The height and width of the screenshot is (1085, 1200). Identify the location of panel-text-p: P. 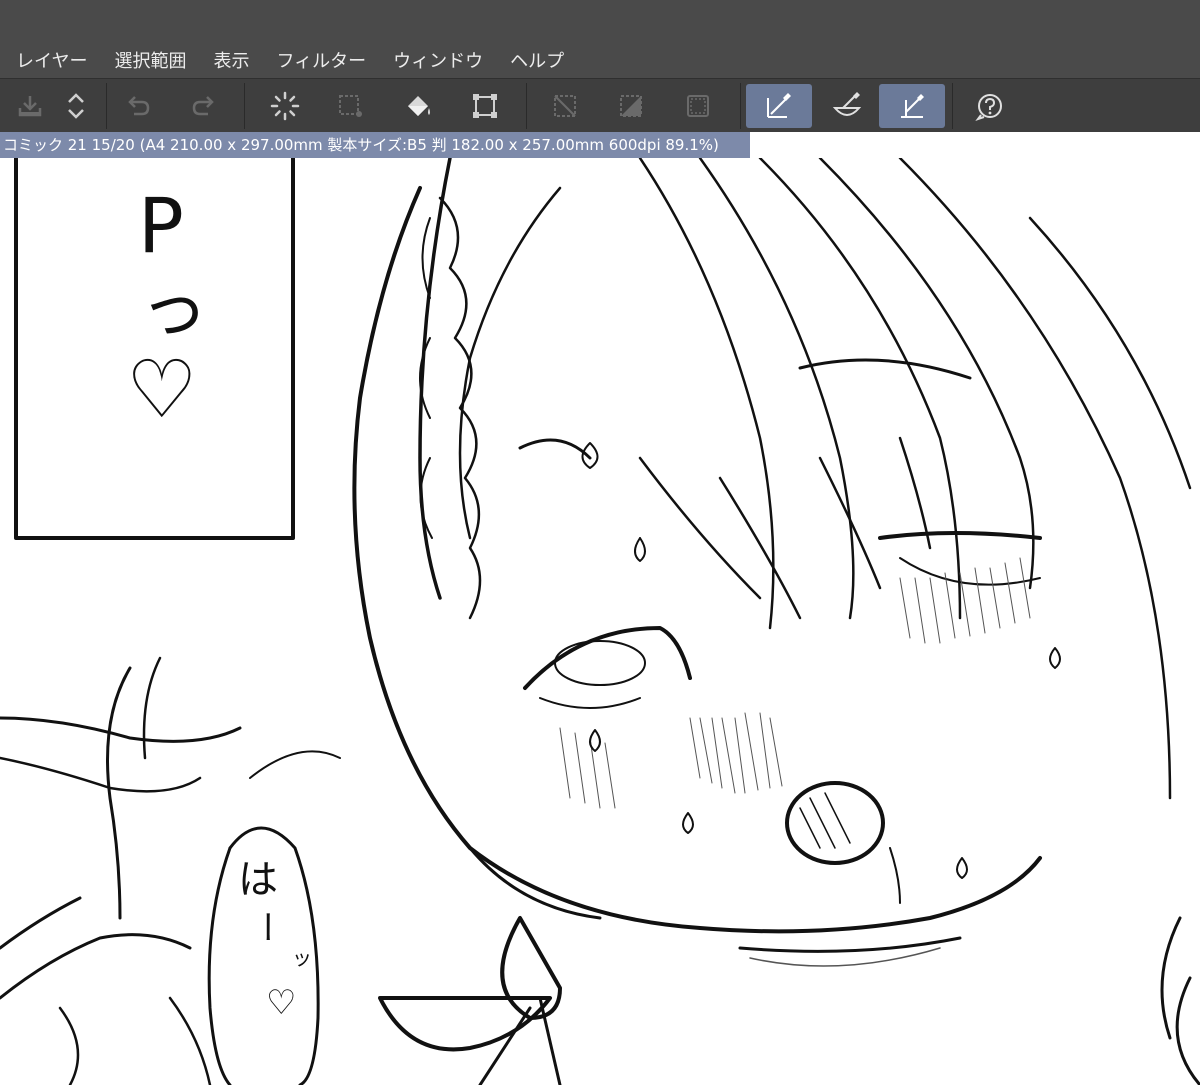
(161, 225).